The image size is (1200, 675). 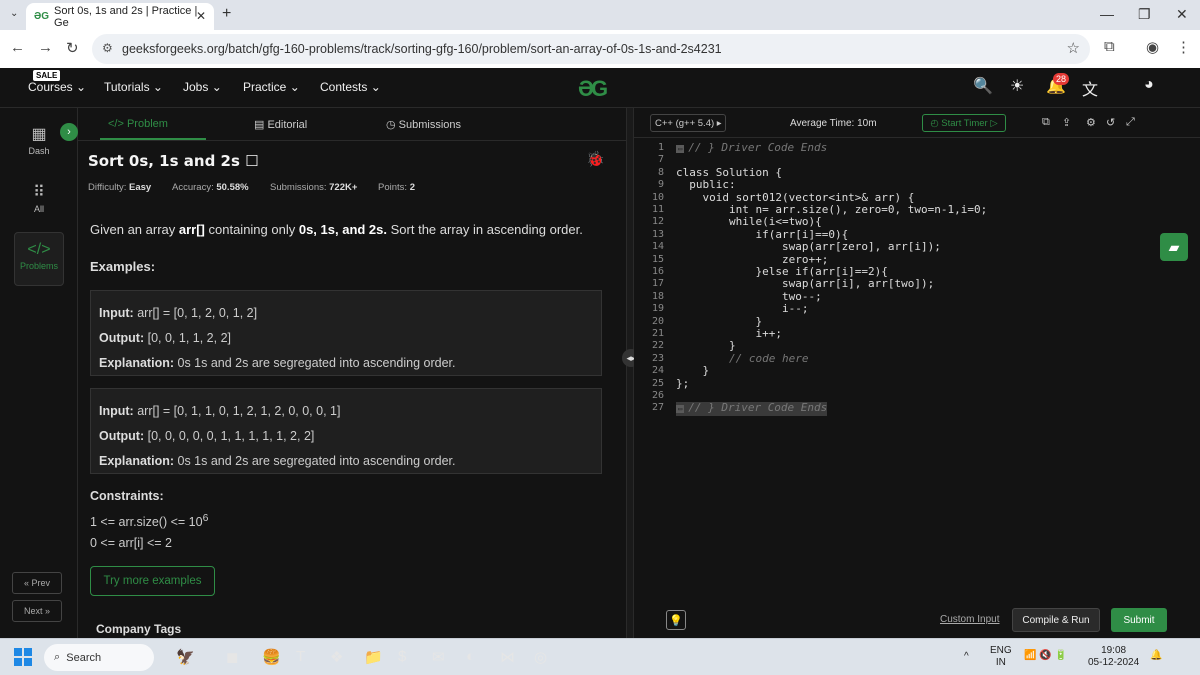 I want to click on sidebar-item-dash: ▦ Dash, so click(x=39, y=142).